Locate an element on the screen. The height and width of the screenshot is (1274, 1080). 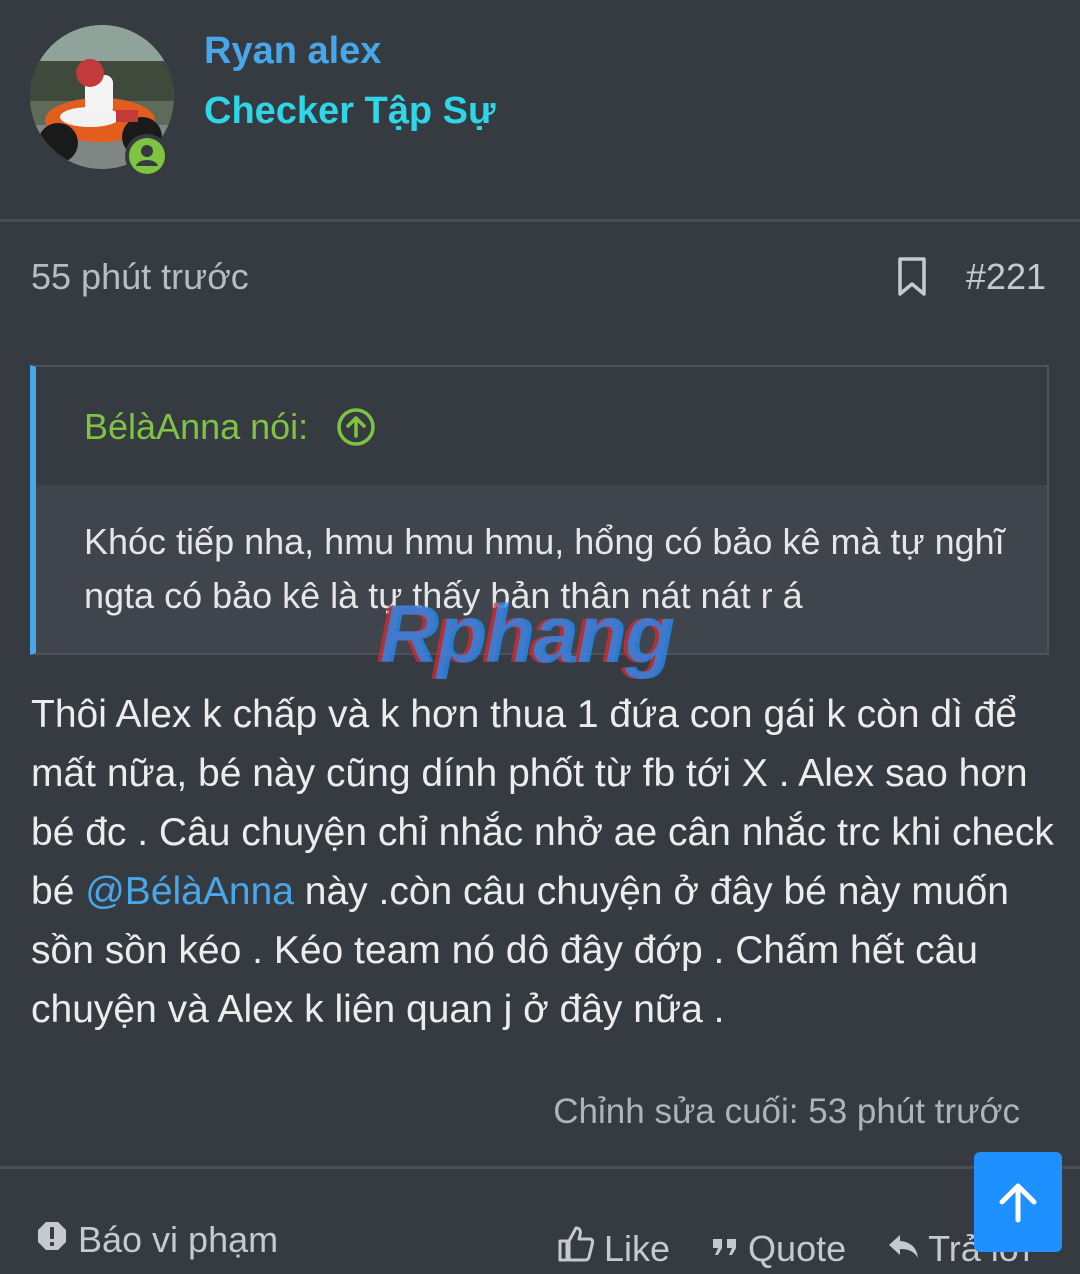
report-icon is located at coordinates (52, 1240).